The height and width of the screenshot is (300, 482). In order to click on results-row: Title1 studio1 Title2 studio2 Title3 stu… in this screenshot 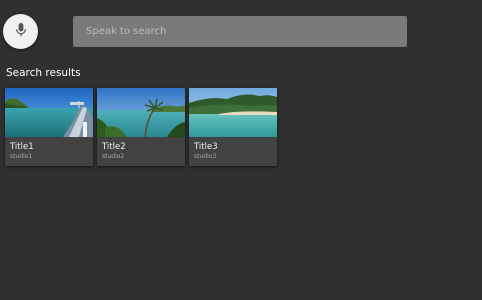, I will do `click(141, 127)`.